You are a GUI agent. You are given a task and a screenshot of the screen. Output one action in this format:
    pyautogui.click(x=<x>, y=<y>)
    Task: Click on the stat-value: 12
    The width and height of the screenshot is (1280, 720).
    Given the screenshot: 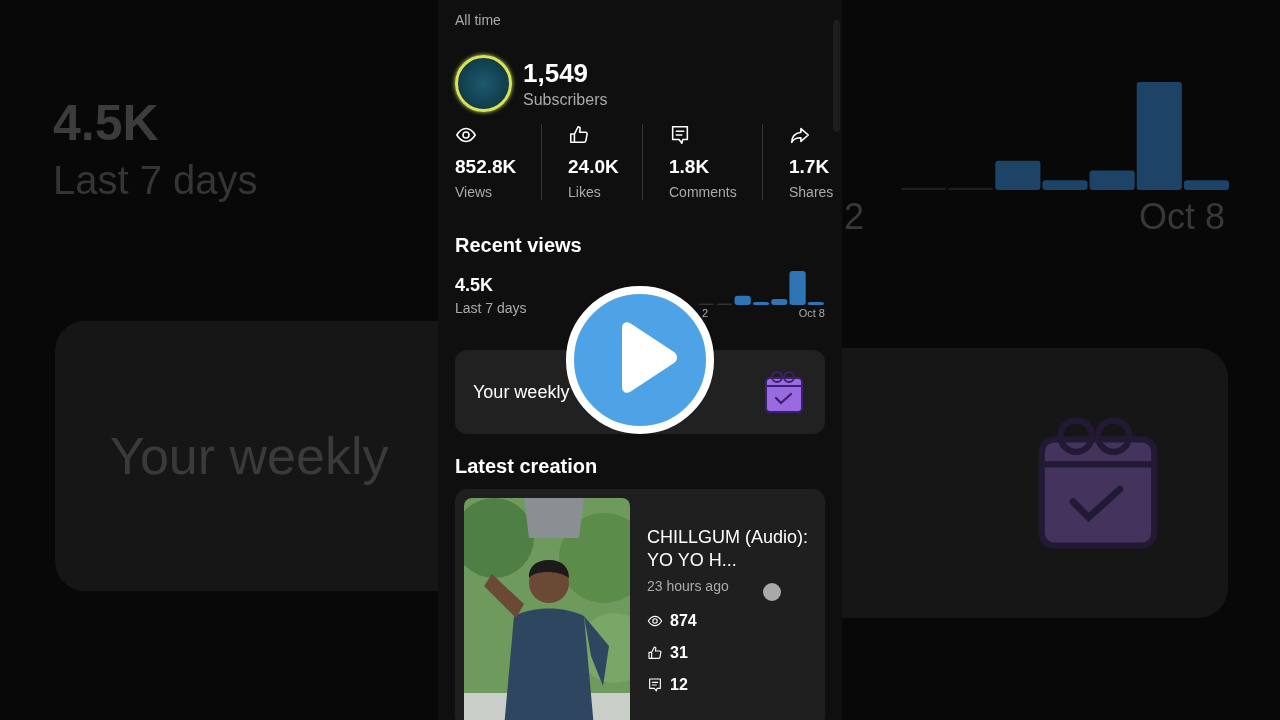 What is the action you would take?
    pyautogui.click(x=679, y=685)
    